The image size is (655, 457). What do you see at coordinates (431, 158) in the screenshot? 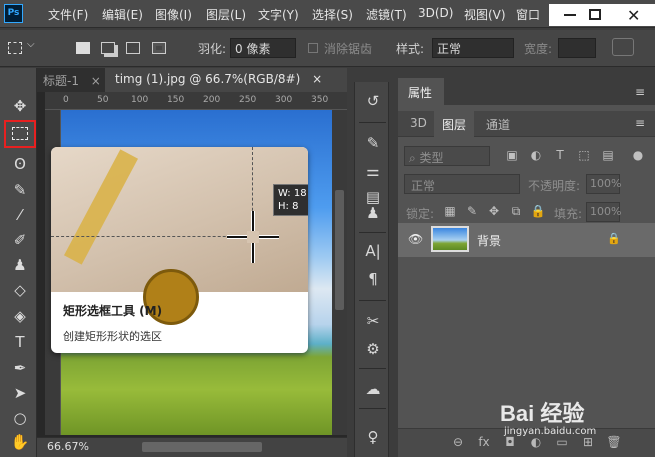
I see `filter-label: 类型` at bounding box center [431, 158].